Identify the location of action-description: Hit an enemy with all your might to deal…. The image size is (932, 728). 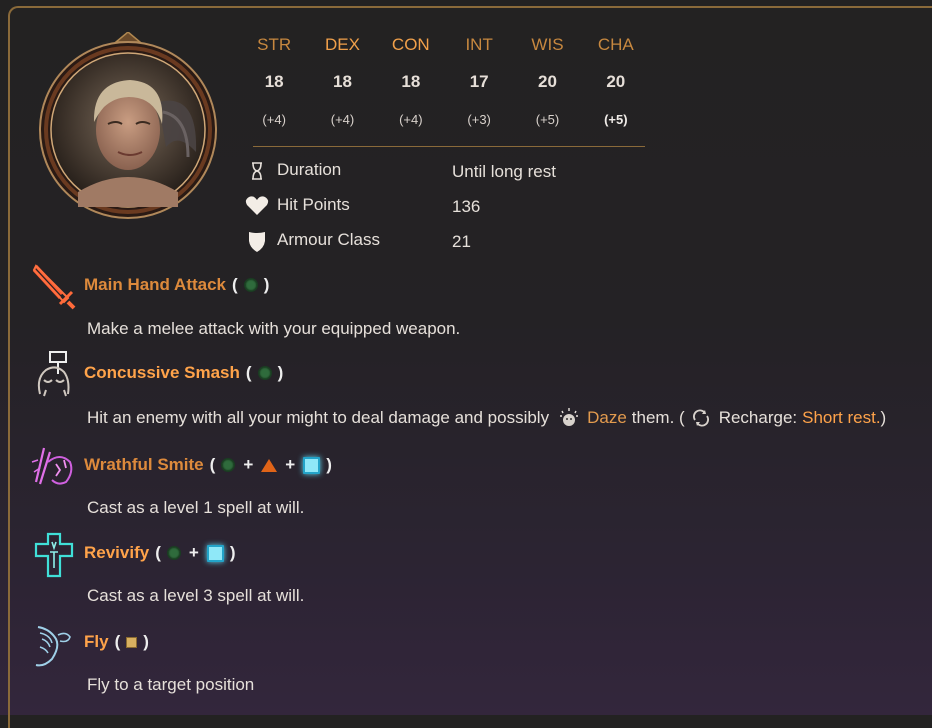
(486, 418).